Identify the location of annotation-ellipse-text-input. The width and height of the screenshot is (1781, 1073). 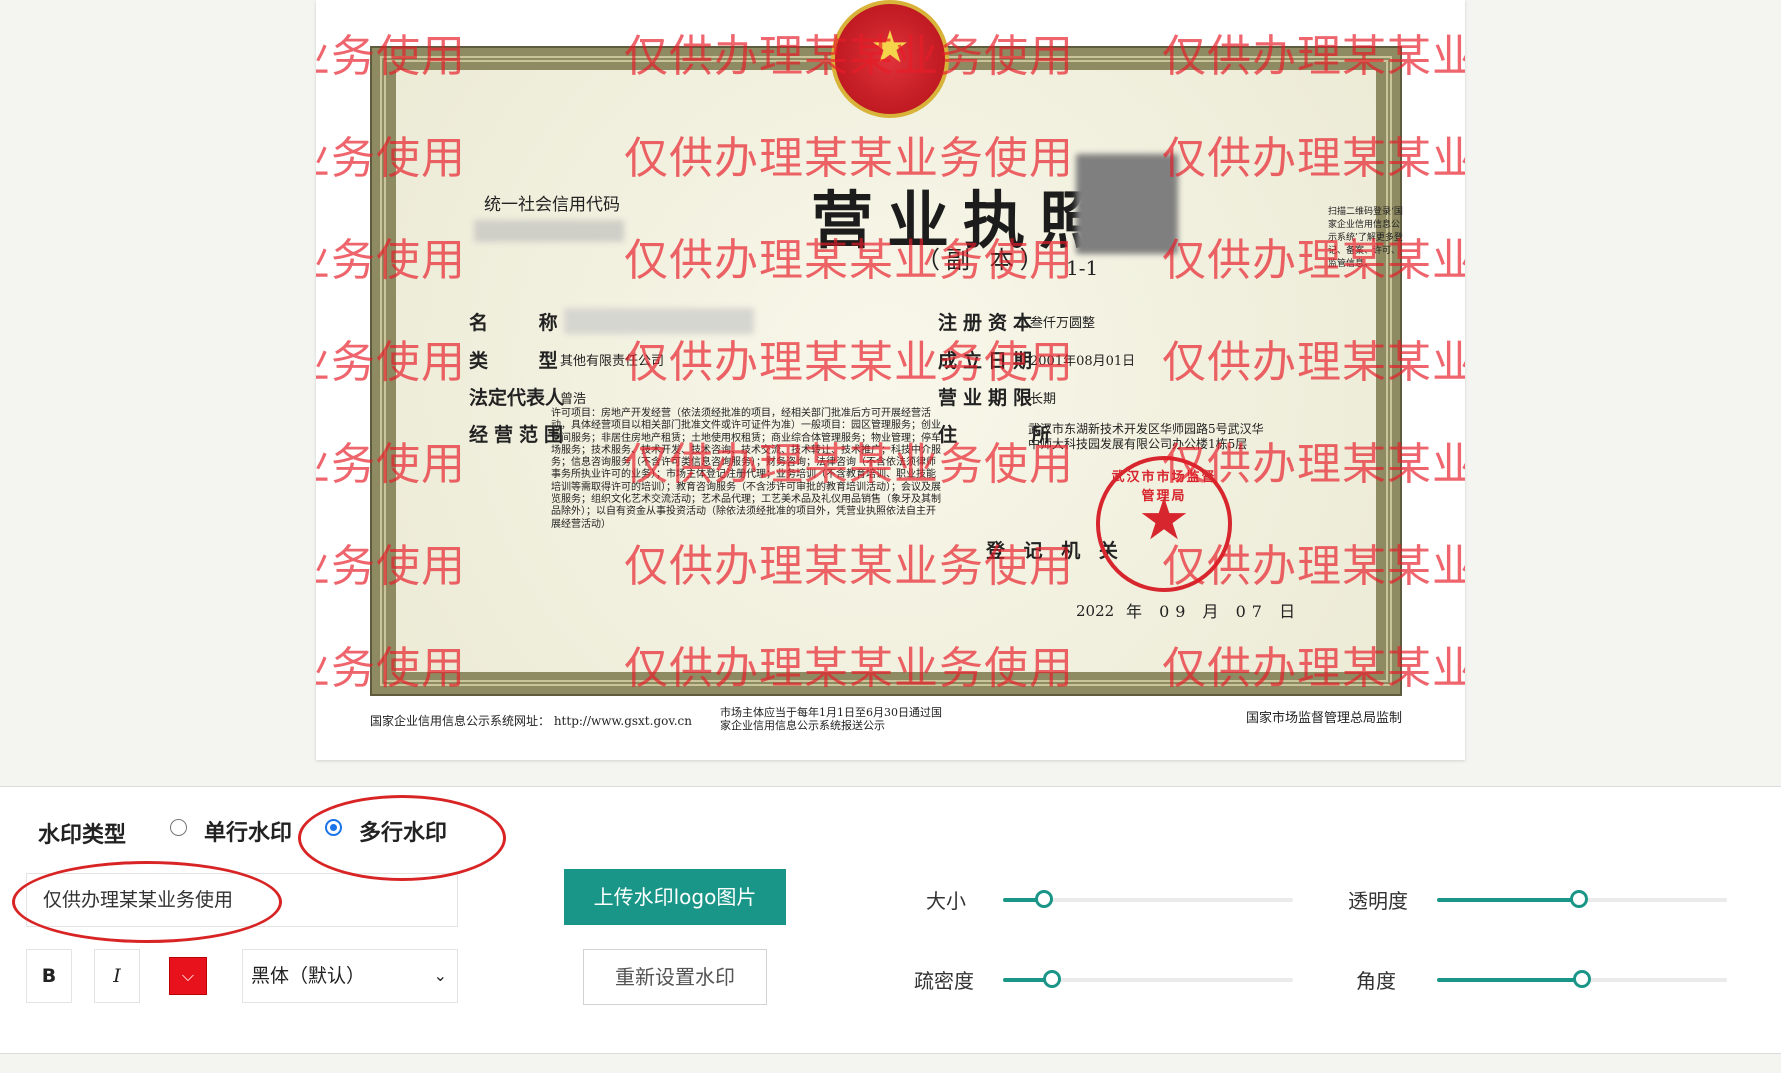
(147, 902).